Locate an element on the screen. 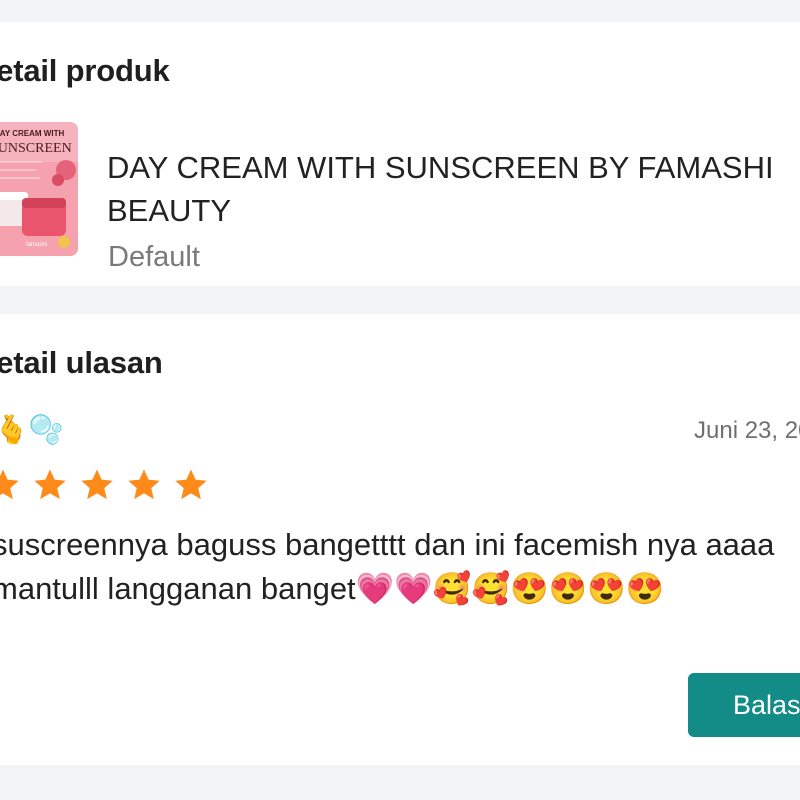 This screenshot has width=800, height=800. image-text-2: SUNSCREEN is located at coordinates (36, 148).